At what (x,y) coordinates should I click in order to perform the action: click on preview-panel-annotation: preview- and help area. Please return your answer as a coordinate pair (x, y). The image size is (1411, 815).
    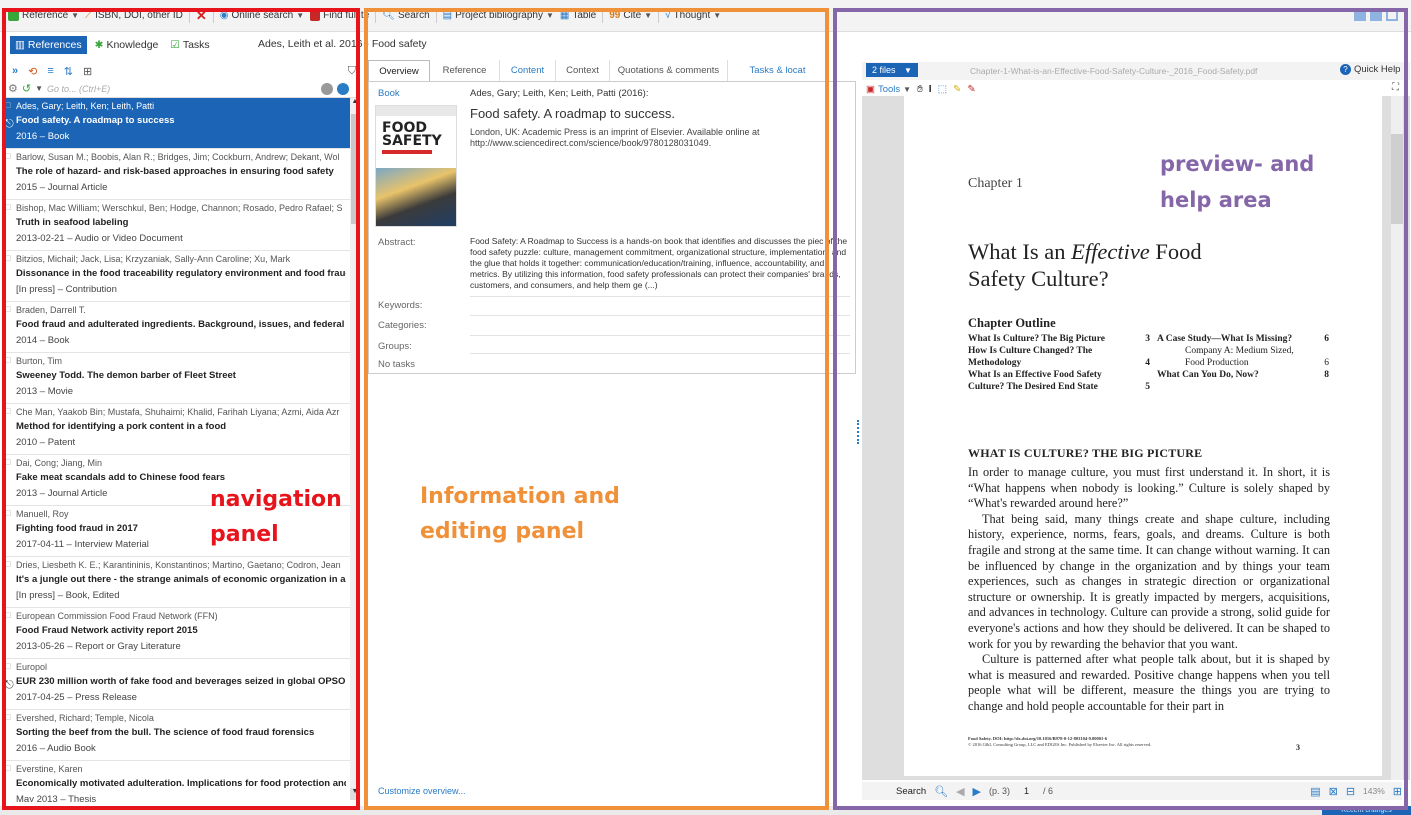
    Looking at the image, I should click on (1237, 182).